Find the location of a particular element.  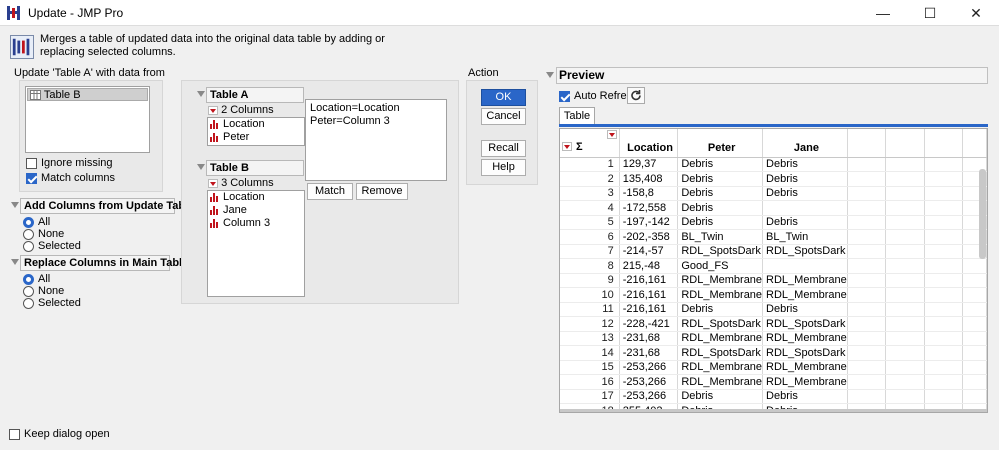

table-a-column-list: Location Peter is located at coordinates (256, 131).